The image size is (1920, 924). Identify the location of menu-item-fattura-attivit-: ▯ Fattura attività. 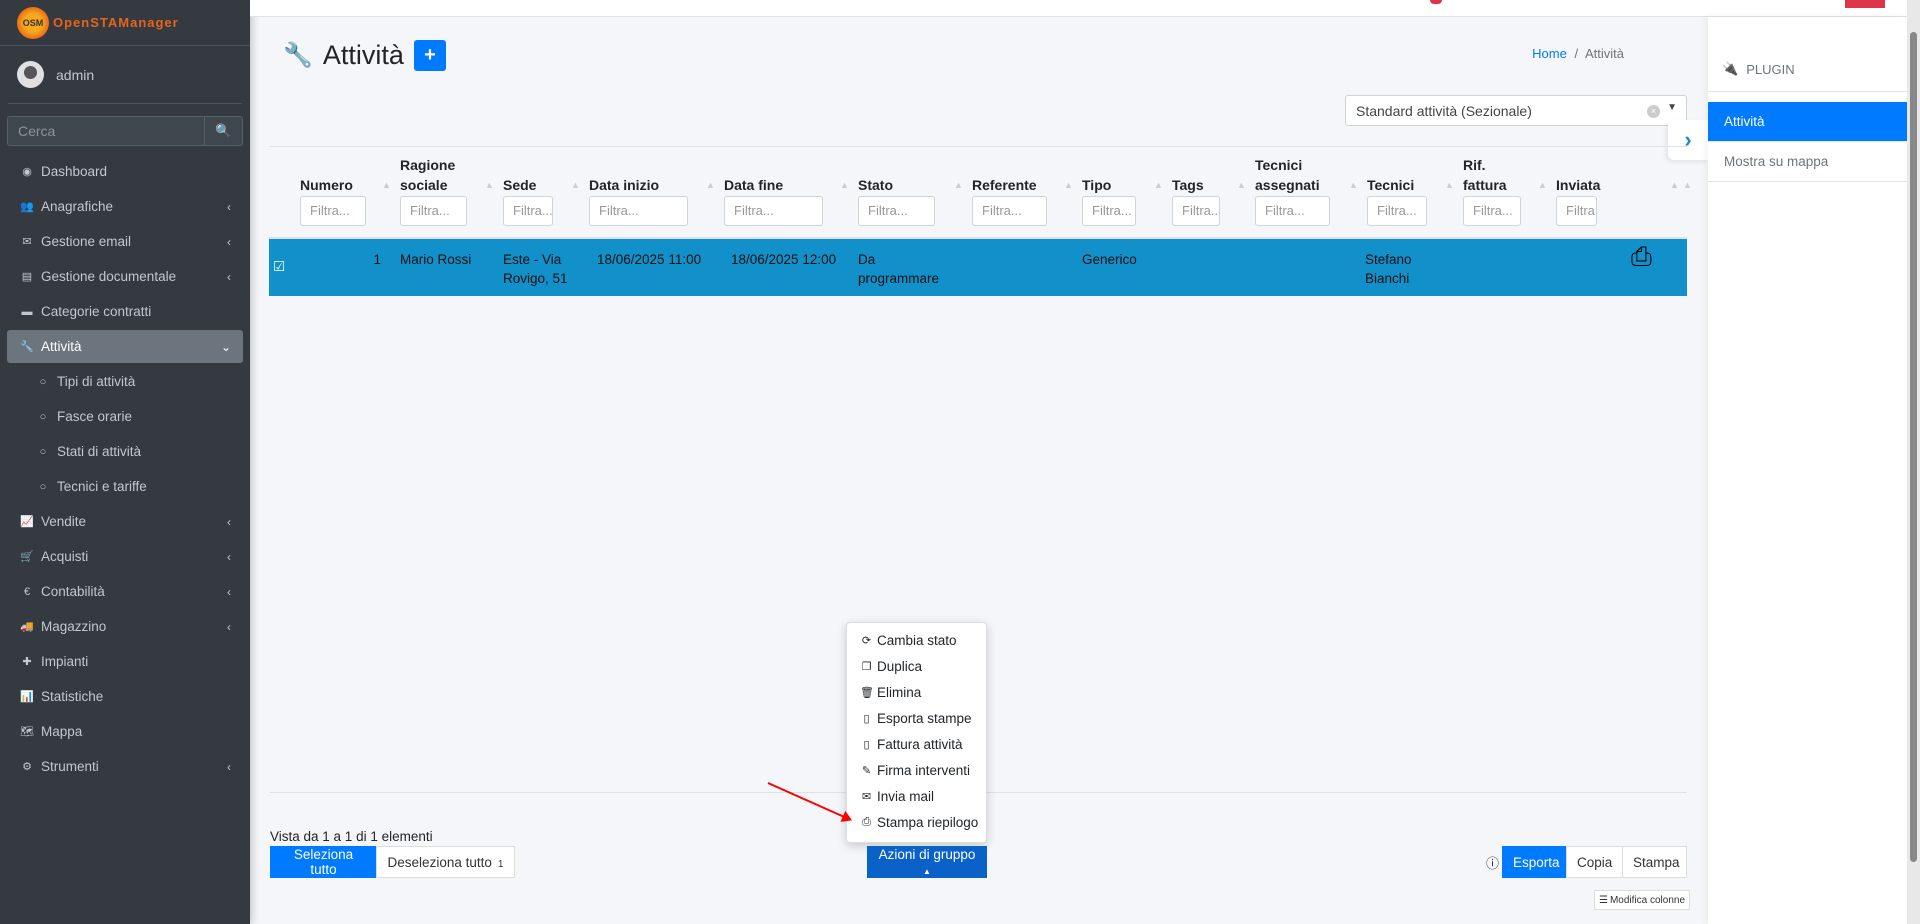
(916, 744).